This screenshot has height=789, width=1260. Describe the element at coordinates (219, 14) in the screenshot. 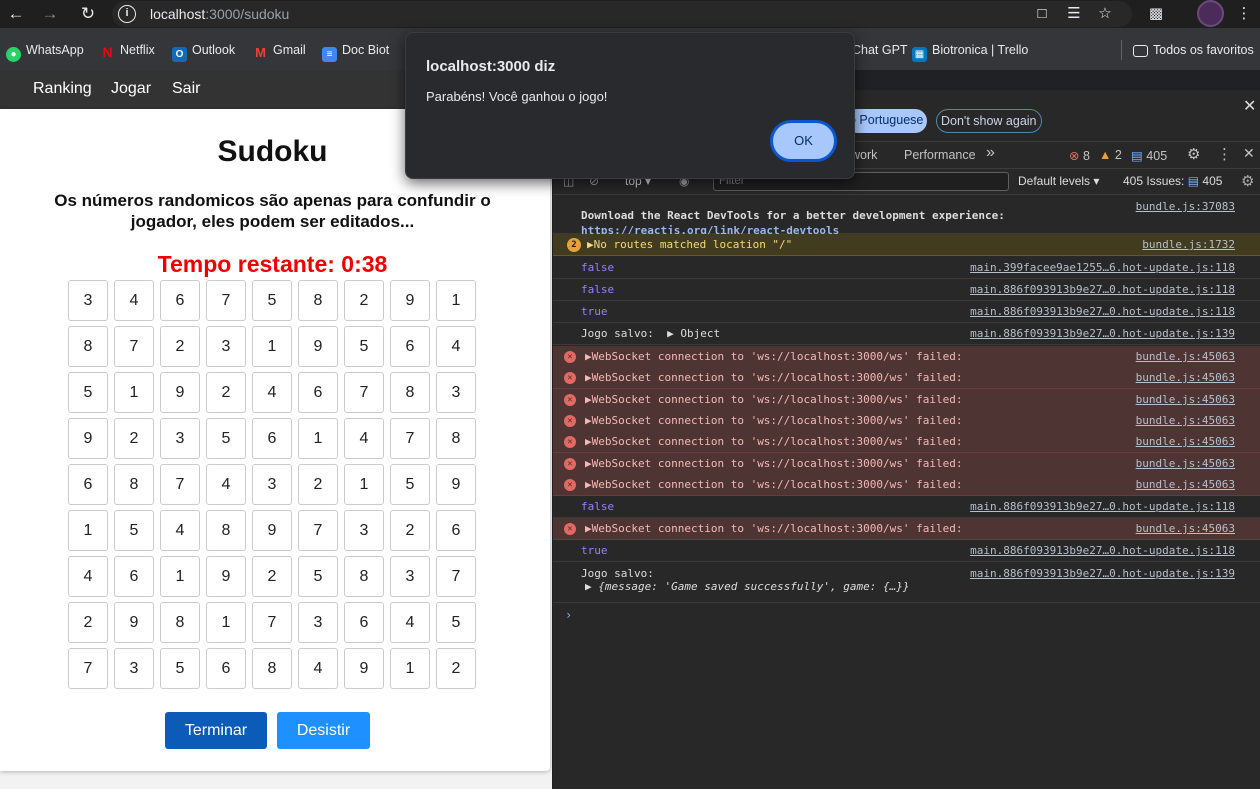

I see `url-text: localhost:3000/sudoku` at that location.